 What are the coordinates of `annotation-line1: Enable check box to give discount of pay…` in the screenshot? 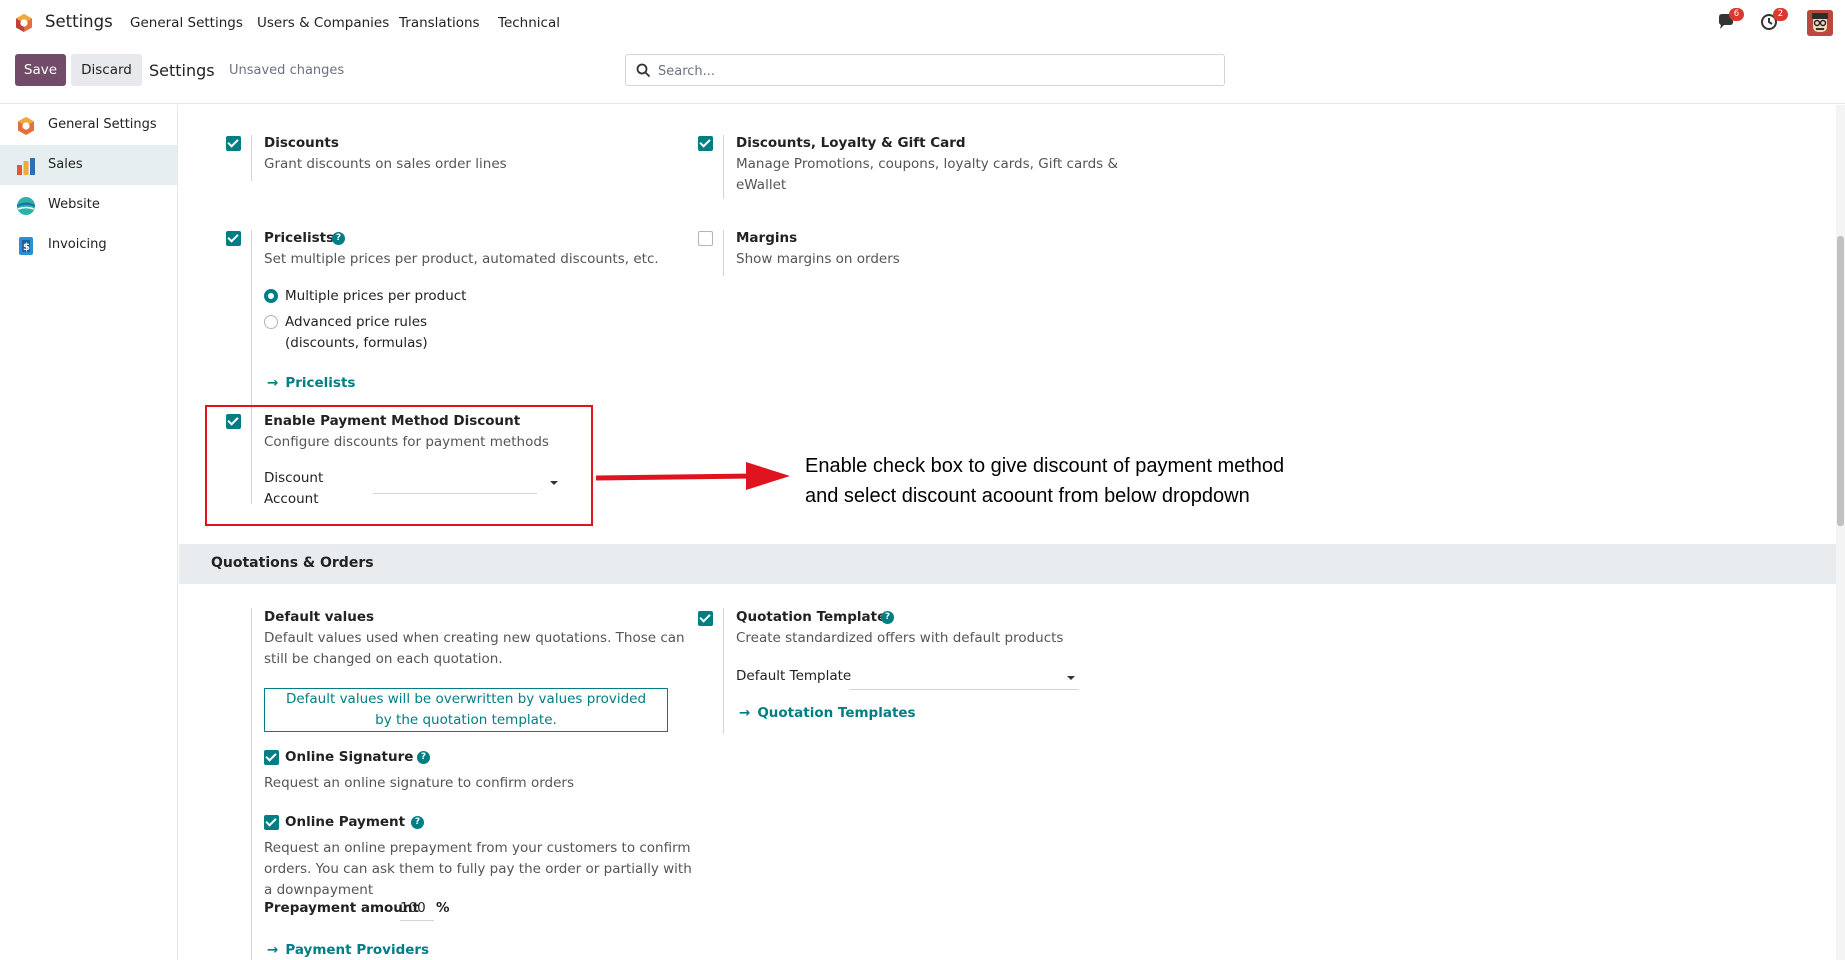 It's located at (1045, 466).